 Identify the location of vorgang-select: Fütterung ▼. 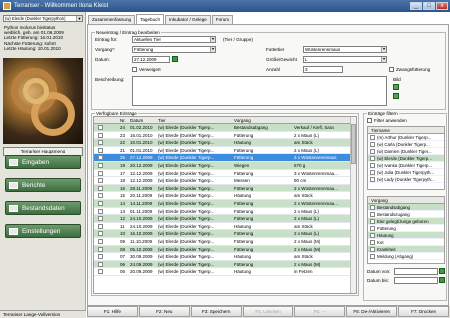
(174, 49).